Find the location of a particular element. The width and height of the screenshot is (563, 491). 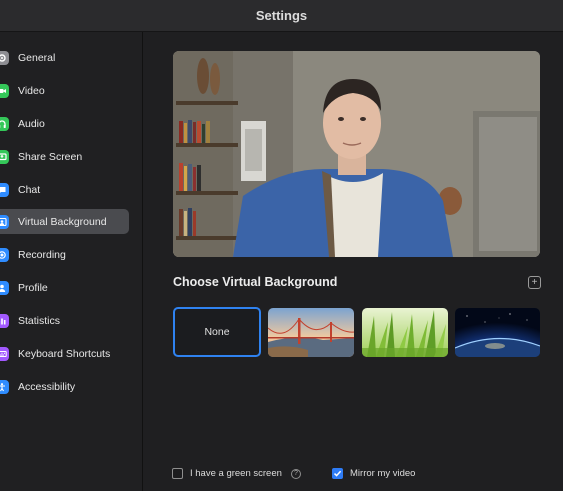

sidebar-item-profile: Profile is located at coordinates (64, 287).